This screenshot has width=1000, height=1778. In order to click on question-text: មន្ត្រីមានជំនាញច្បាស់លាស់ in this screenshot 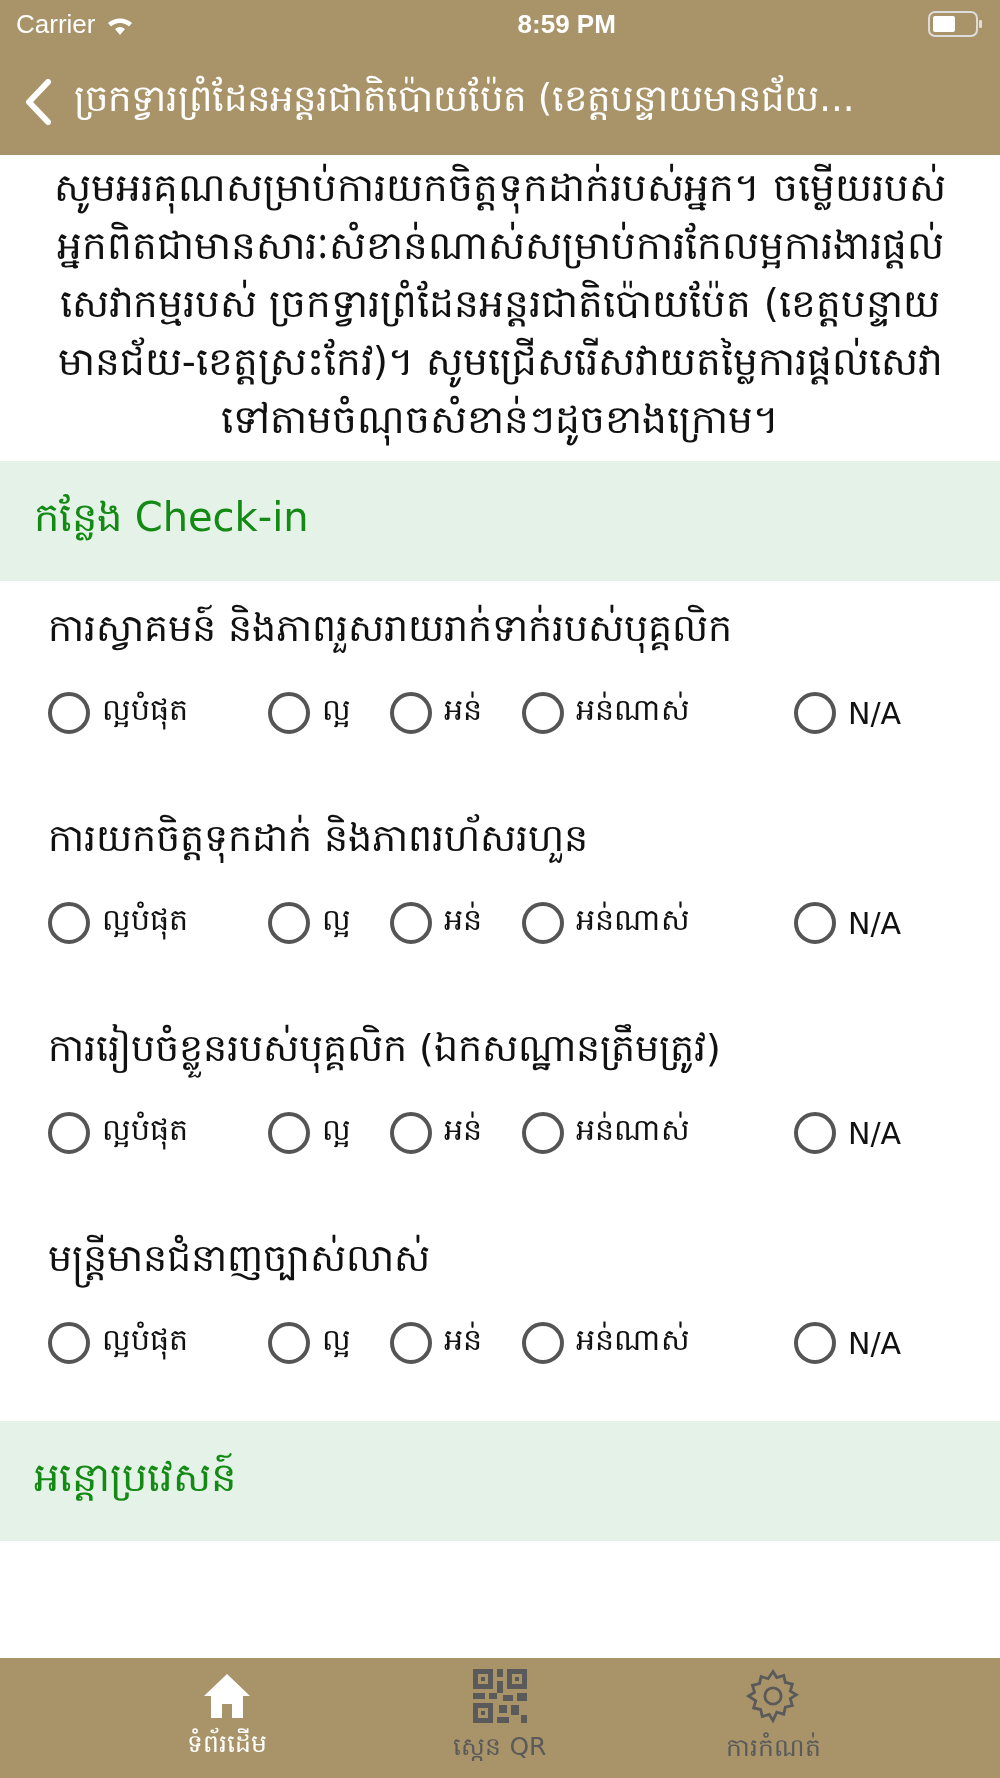, I will do `click(500, 1258)`.